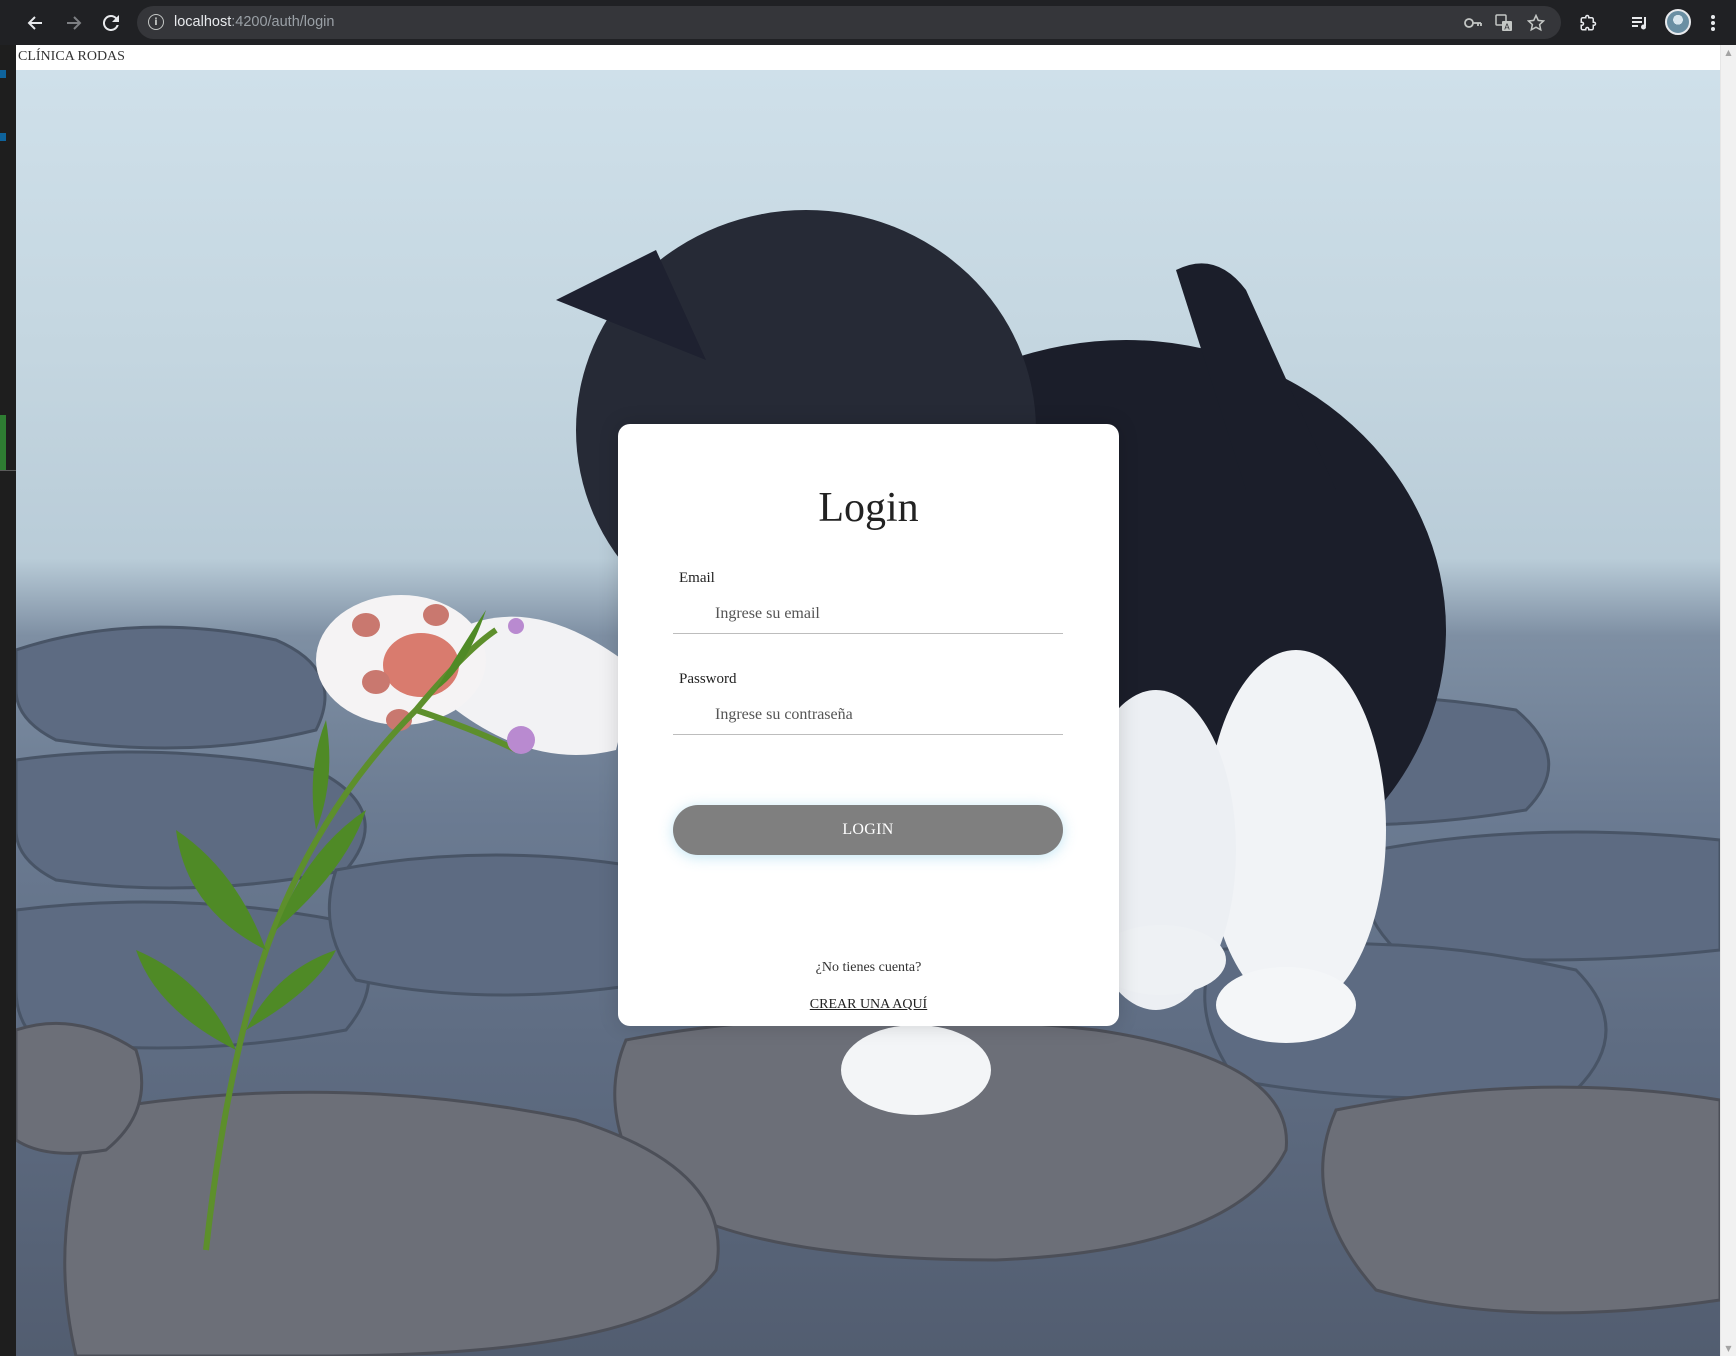 The height and width of the screenshot is (1356, 1736). Describe the element at coordinates (1678, 22) in the screenshot. I see `profile-avatar-icon` at that location.